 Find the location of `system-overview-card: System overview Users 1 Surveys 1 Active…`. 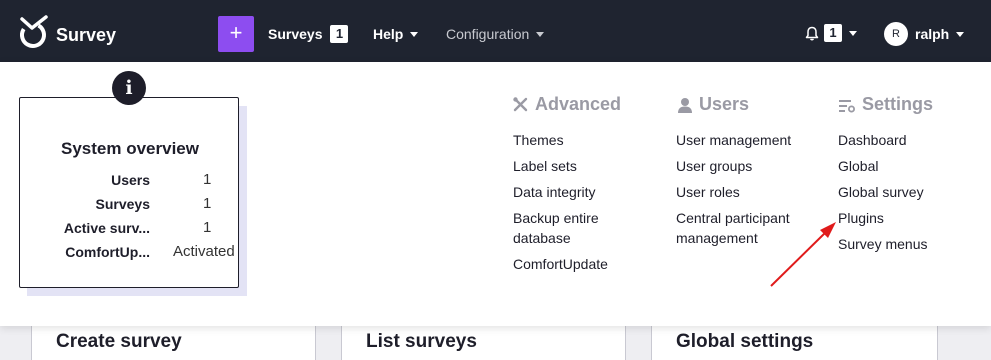

system-overview-card: System overview Users 1 Surveys 1 Active… is located at coordinates (129, 192).